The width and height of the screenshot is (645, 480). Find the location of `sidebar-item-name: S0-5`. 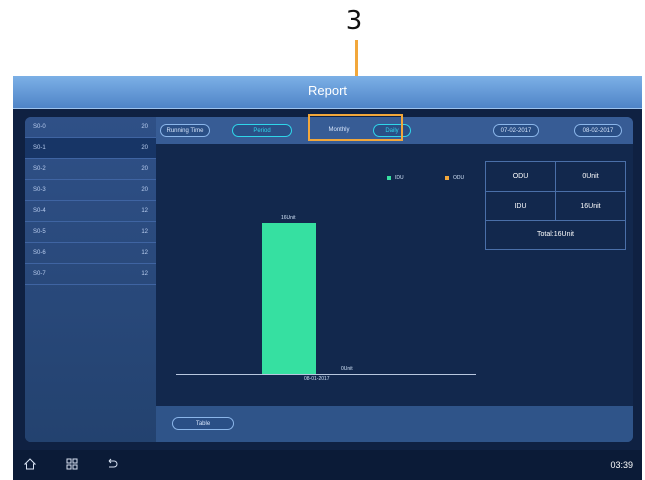

sidebar-item-name: S0-5 is located at coordinates (39, 232).